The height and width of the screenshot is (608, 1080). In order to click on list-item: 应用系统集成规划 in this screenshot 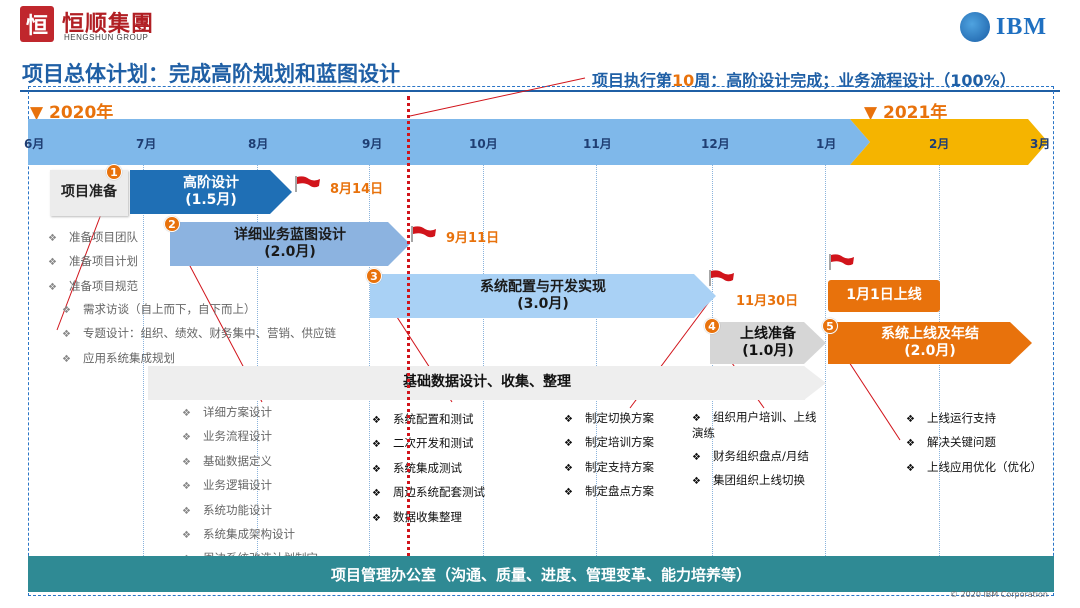, I will do `click(199, 359)`.